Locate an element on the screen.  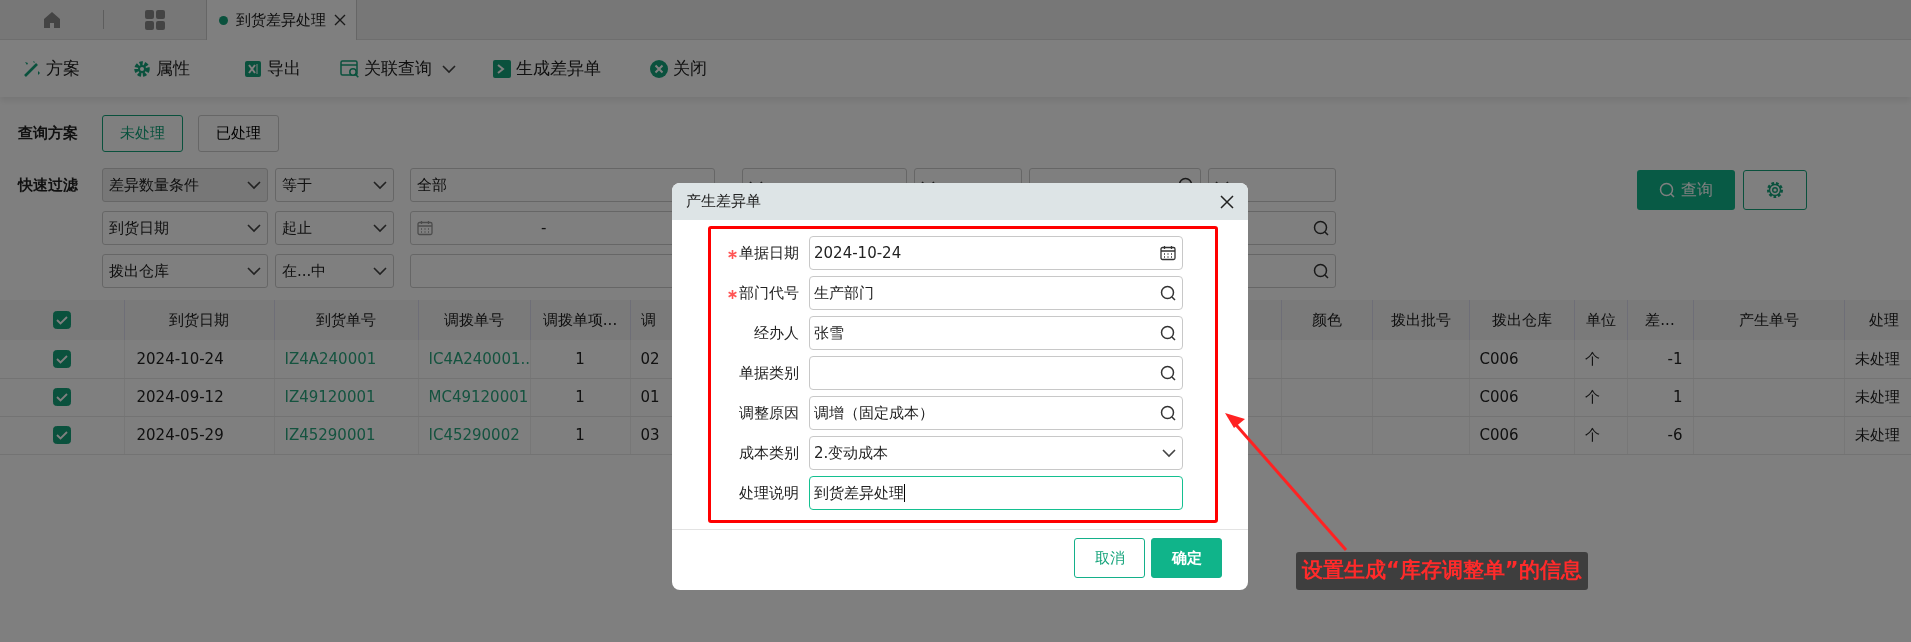
column-header: 产生单号 is located at coordinates (1768, 319).